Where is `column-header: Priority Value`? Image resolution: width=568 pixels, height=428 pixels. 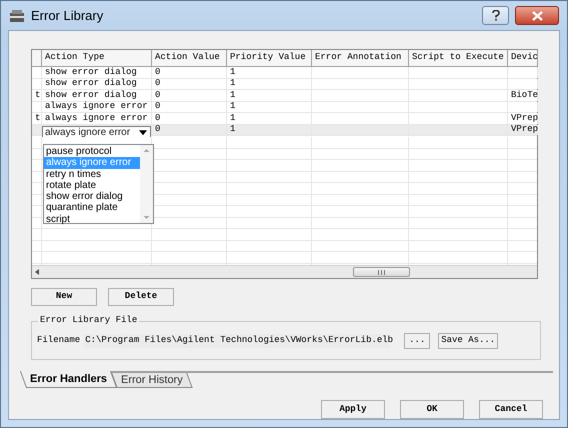 column-header: Priority Value is located at coordinates (268, 58).